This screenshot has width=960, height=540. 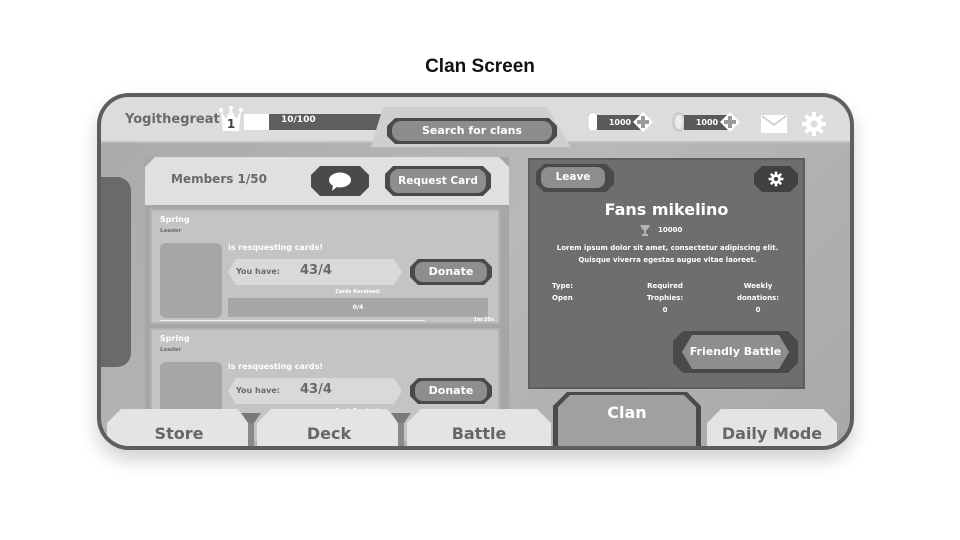 I want to click on chat-button, so click(x=340, y=181).